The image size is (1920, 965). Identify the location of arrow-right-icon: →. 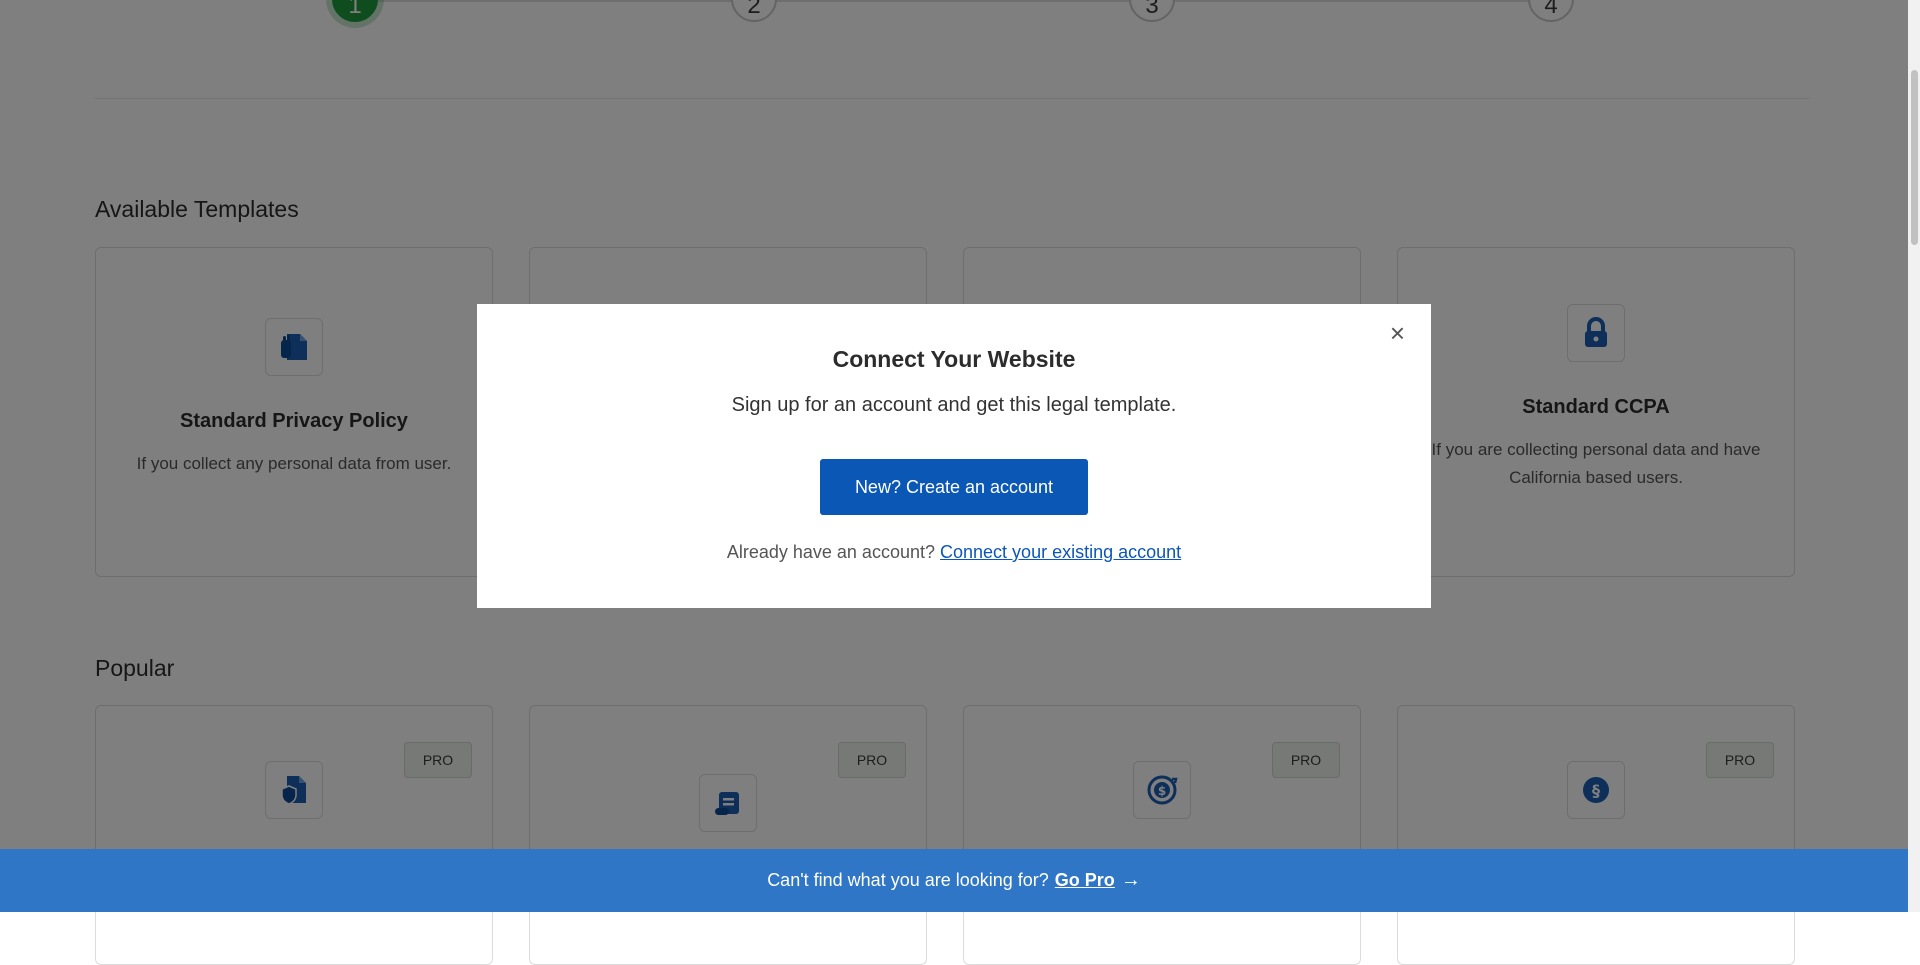
(1131, 880).